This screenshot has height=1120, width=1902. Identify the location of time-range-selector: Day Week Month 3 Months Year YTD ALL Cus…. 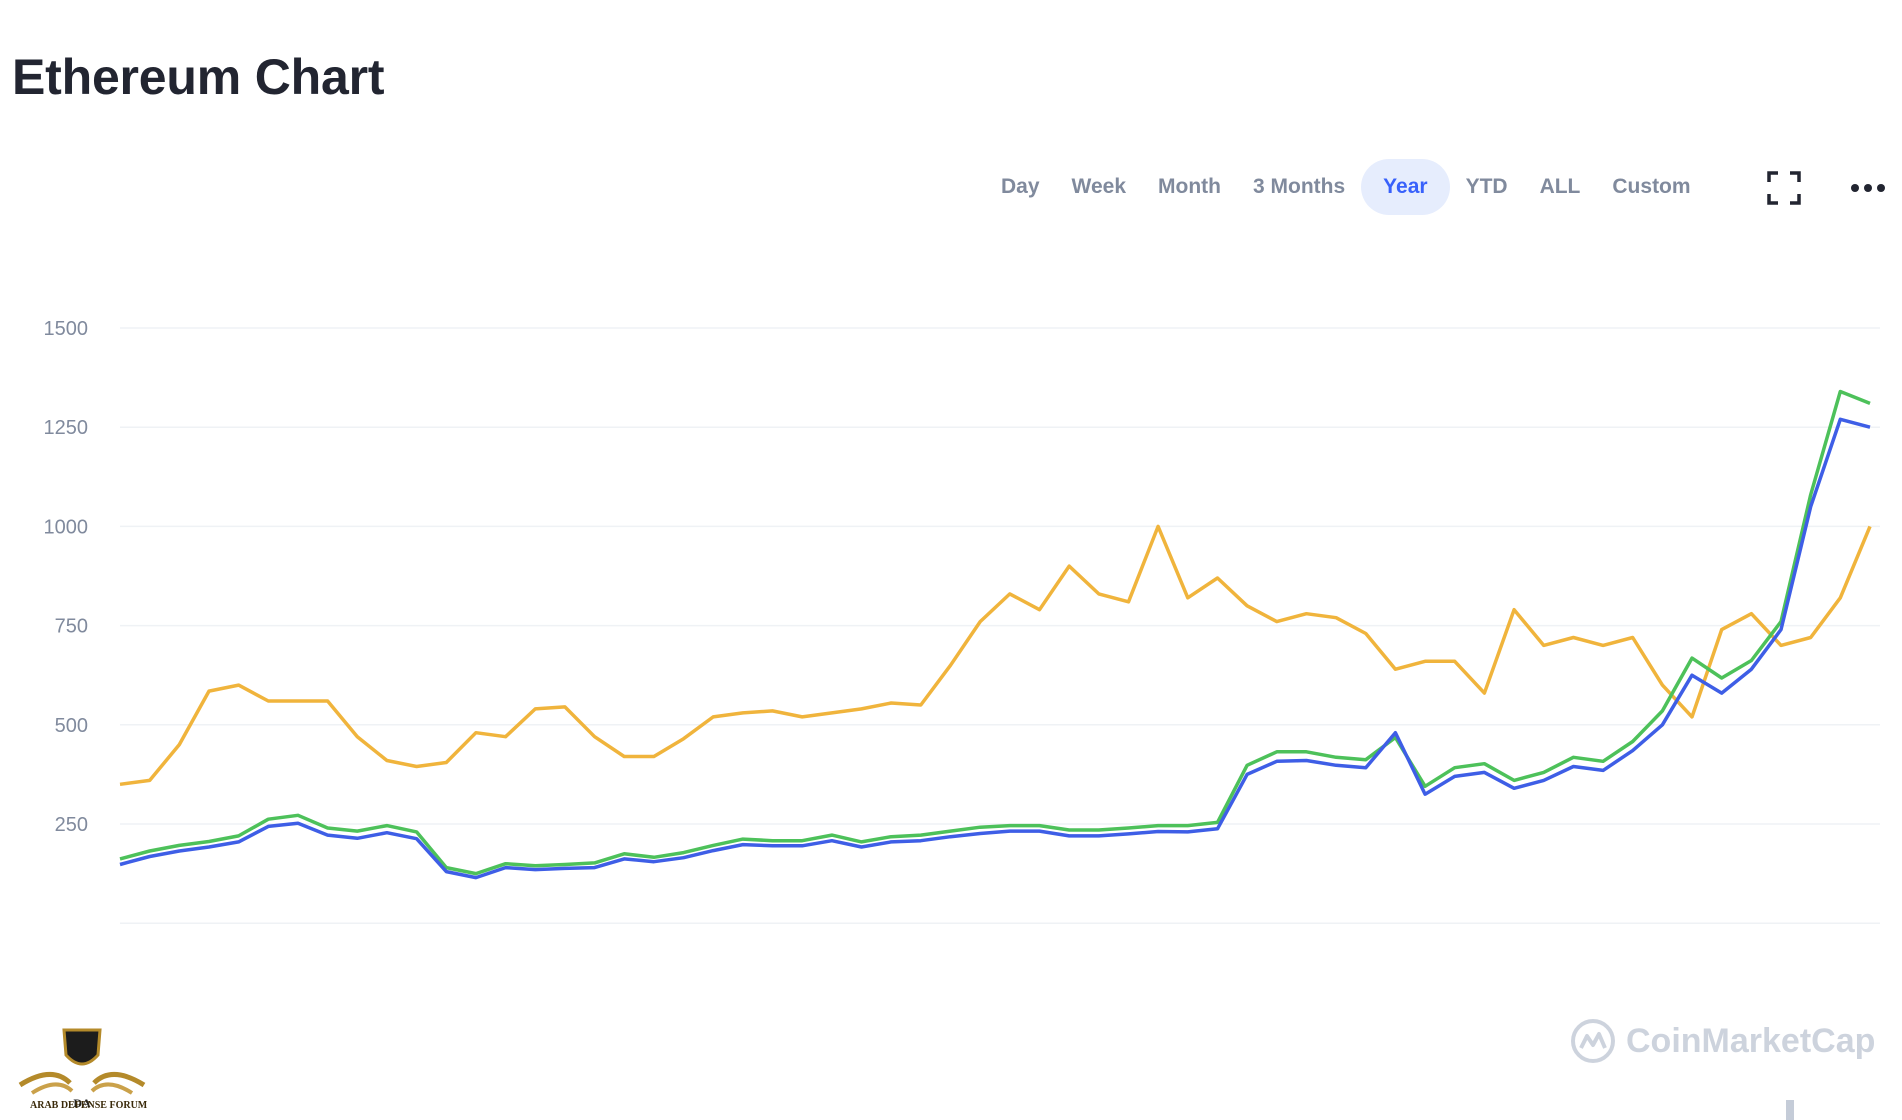
(1346, 187).